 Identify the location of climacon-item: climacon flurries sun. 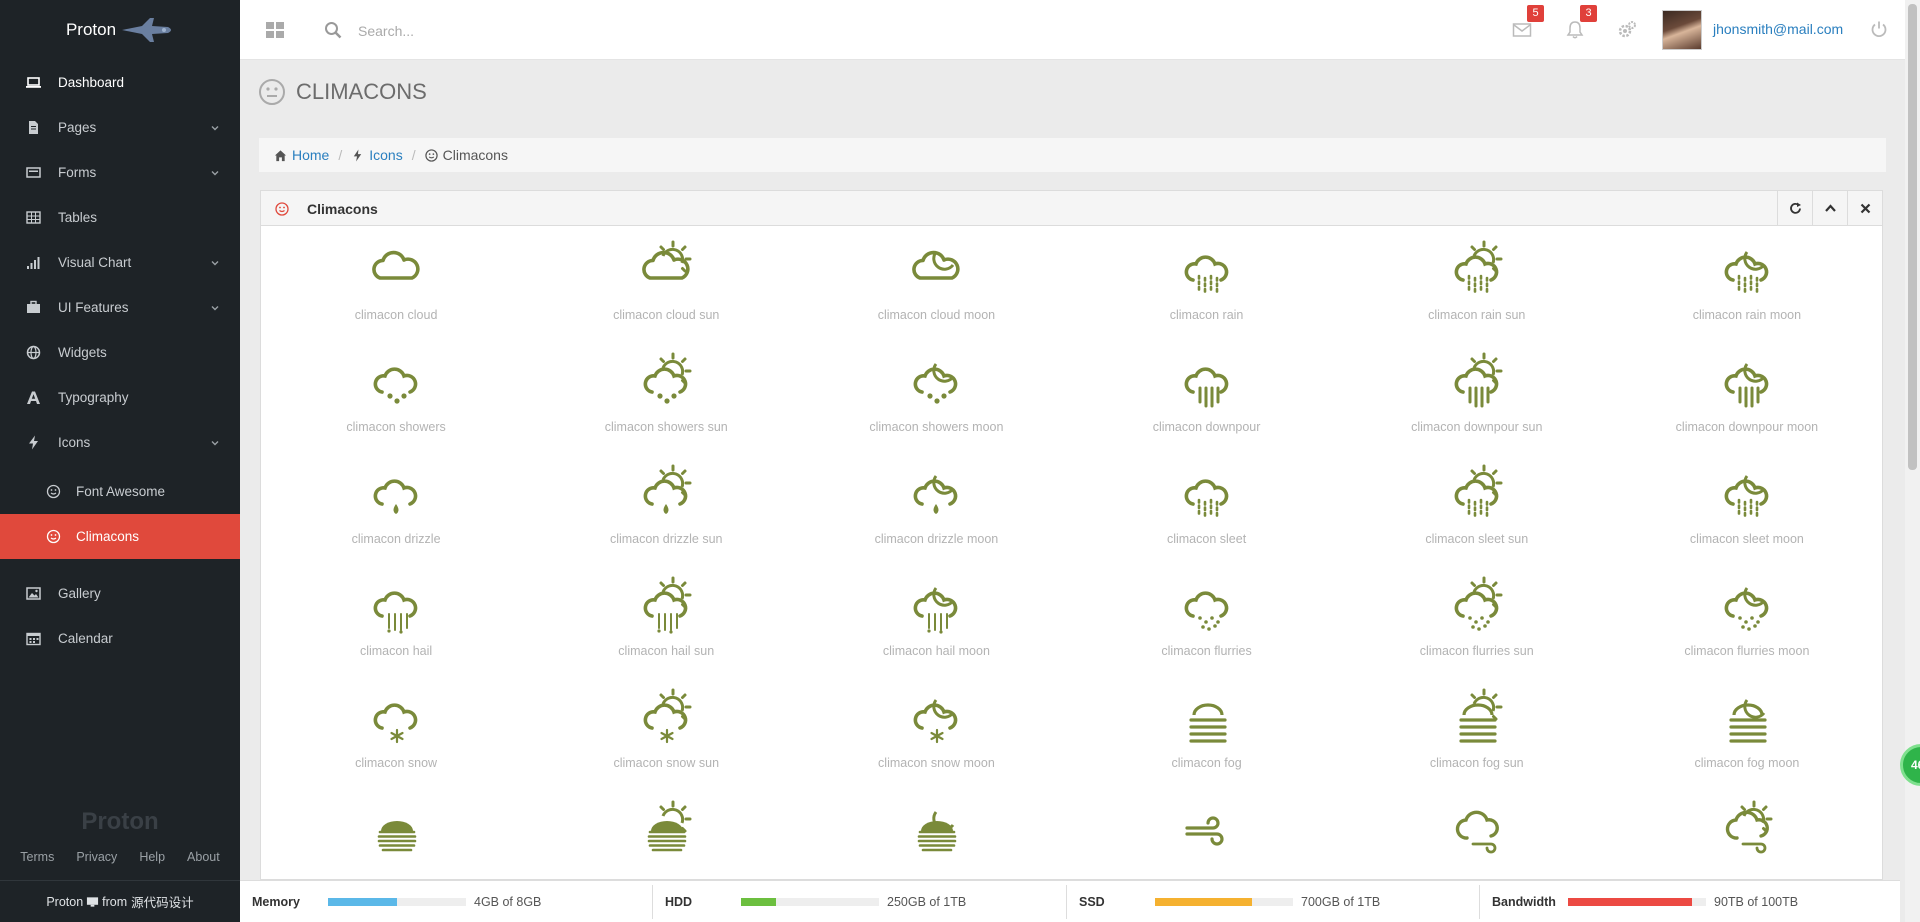
(1477, 626).